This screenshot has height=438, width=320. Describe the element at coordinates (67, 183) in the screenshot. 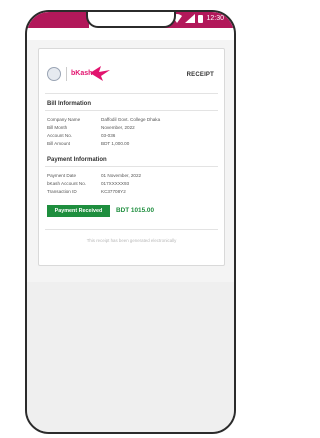

I see `row-label: bKash Account No.` at that location.